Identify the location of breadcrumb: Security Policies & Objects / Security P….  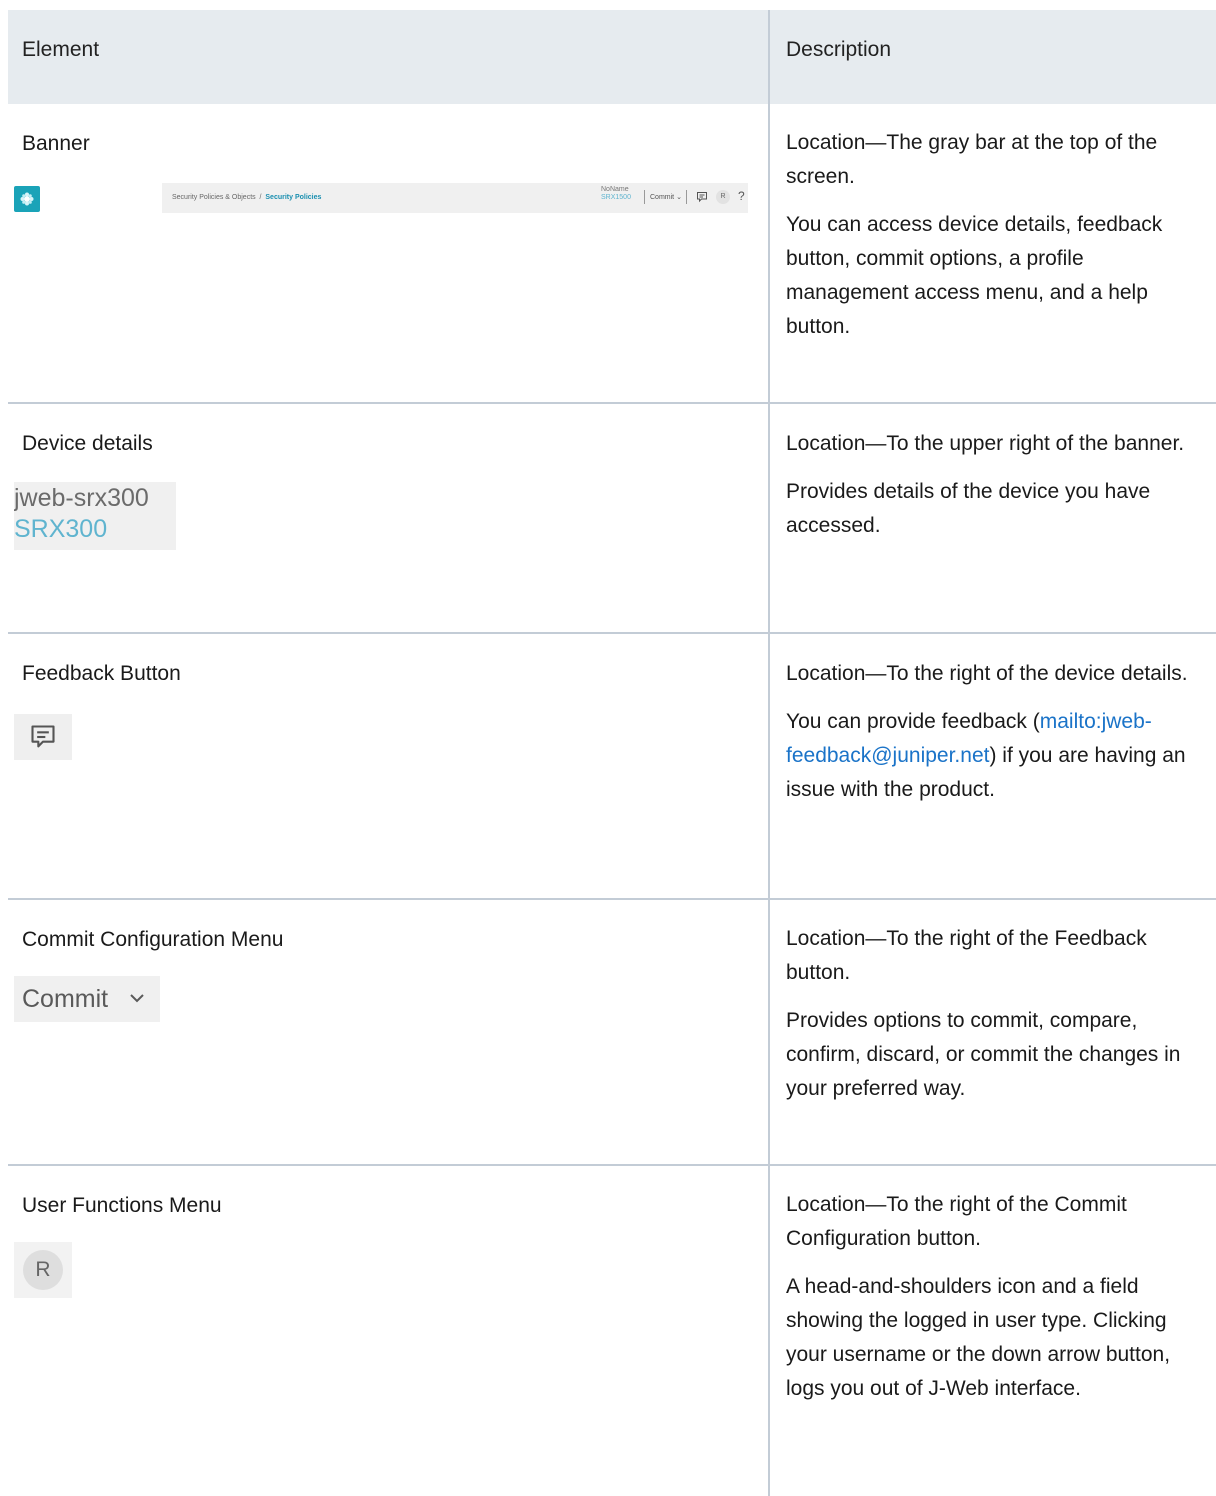
(247, 197).